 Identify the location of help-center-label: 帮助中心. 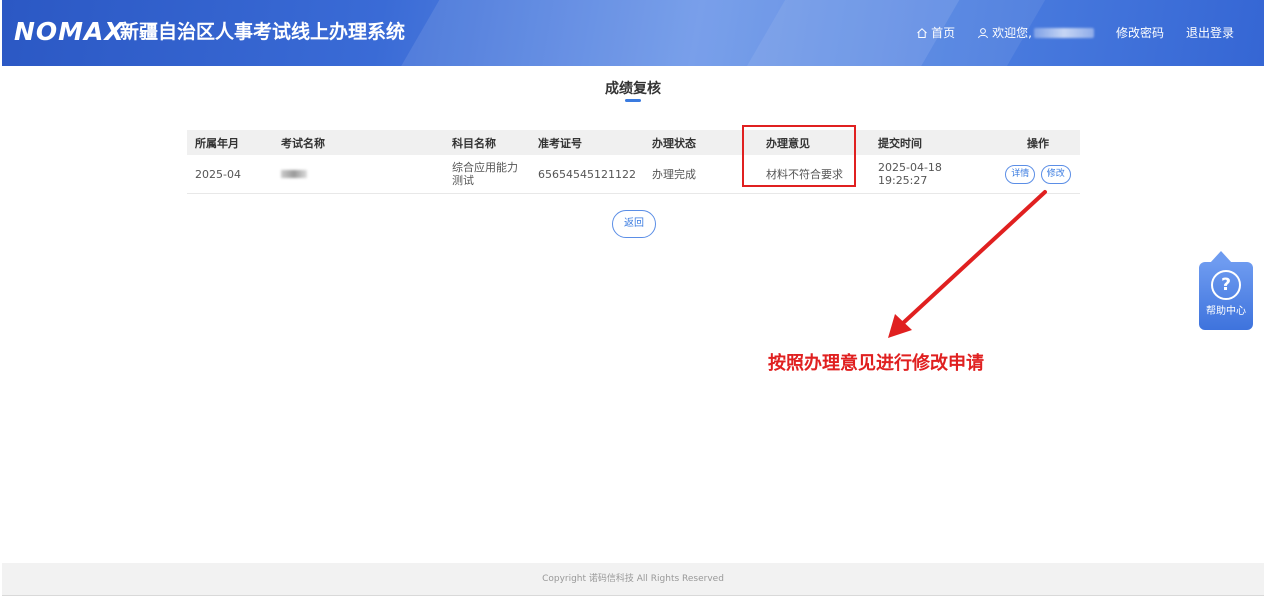
(1226, 311).